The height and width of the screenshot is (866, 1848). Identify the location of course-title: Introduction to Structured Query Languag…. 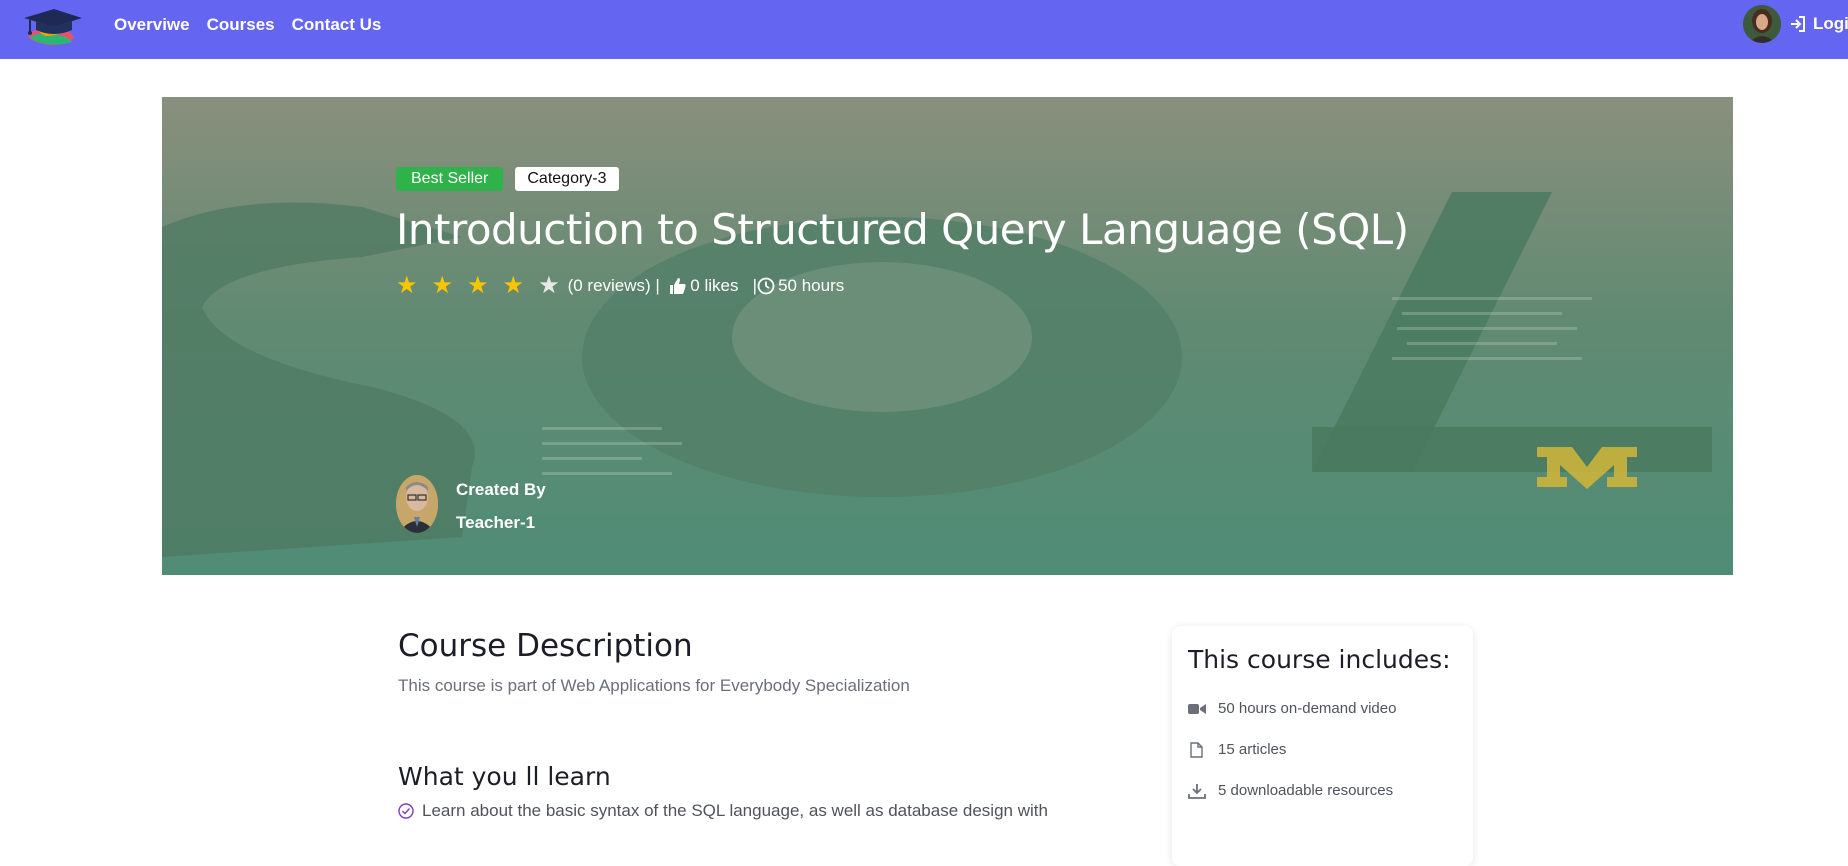
(902, 229).